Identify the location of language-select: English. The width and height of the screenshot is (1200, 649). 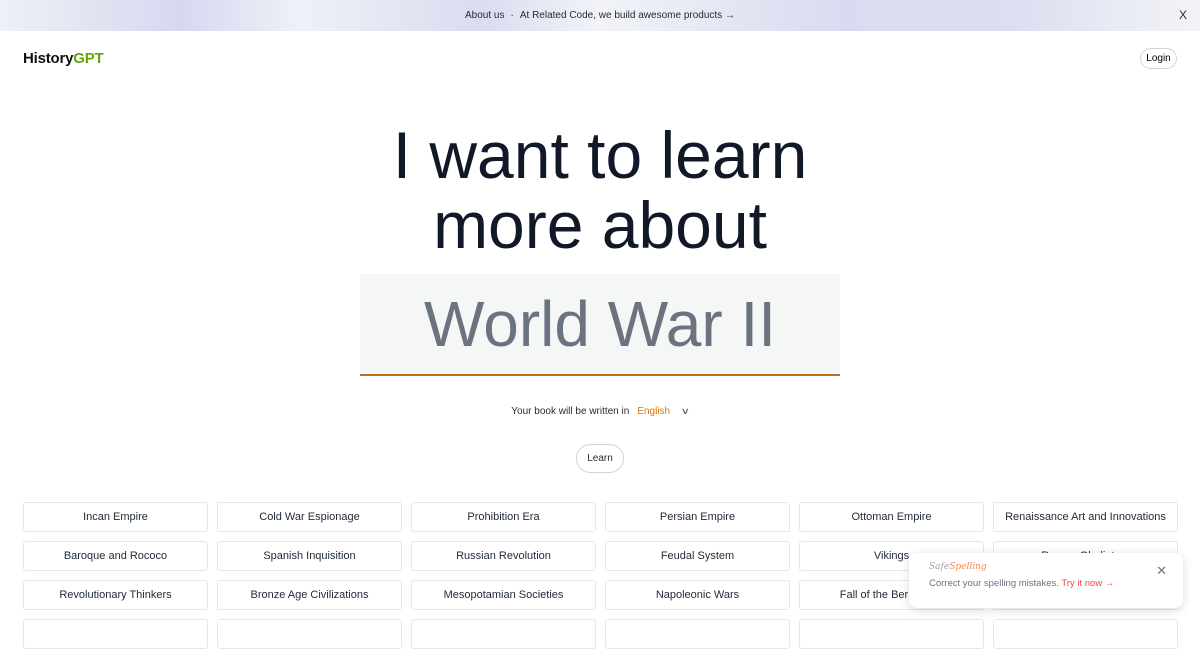
(653, 411).